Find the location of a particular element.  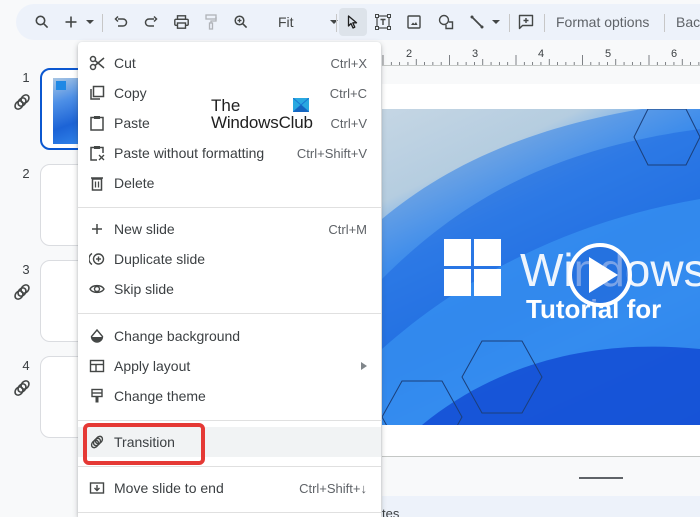

logo-icon is located at coordinates (61, 85).